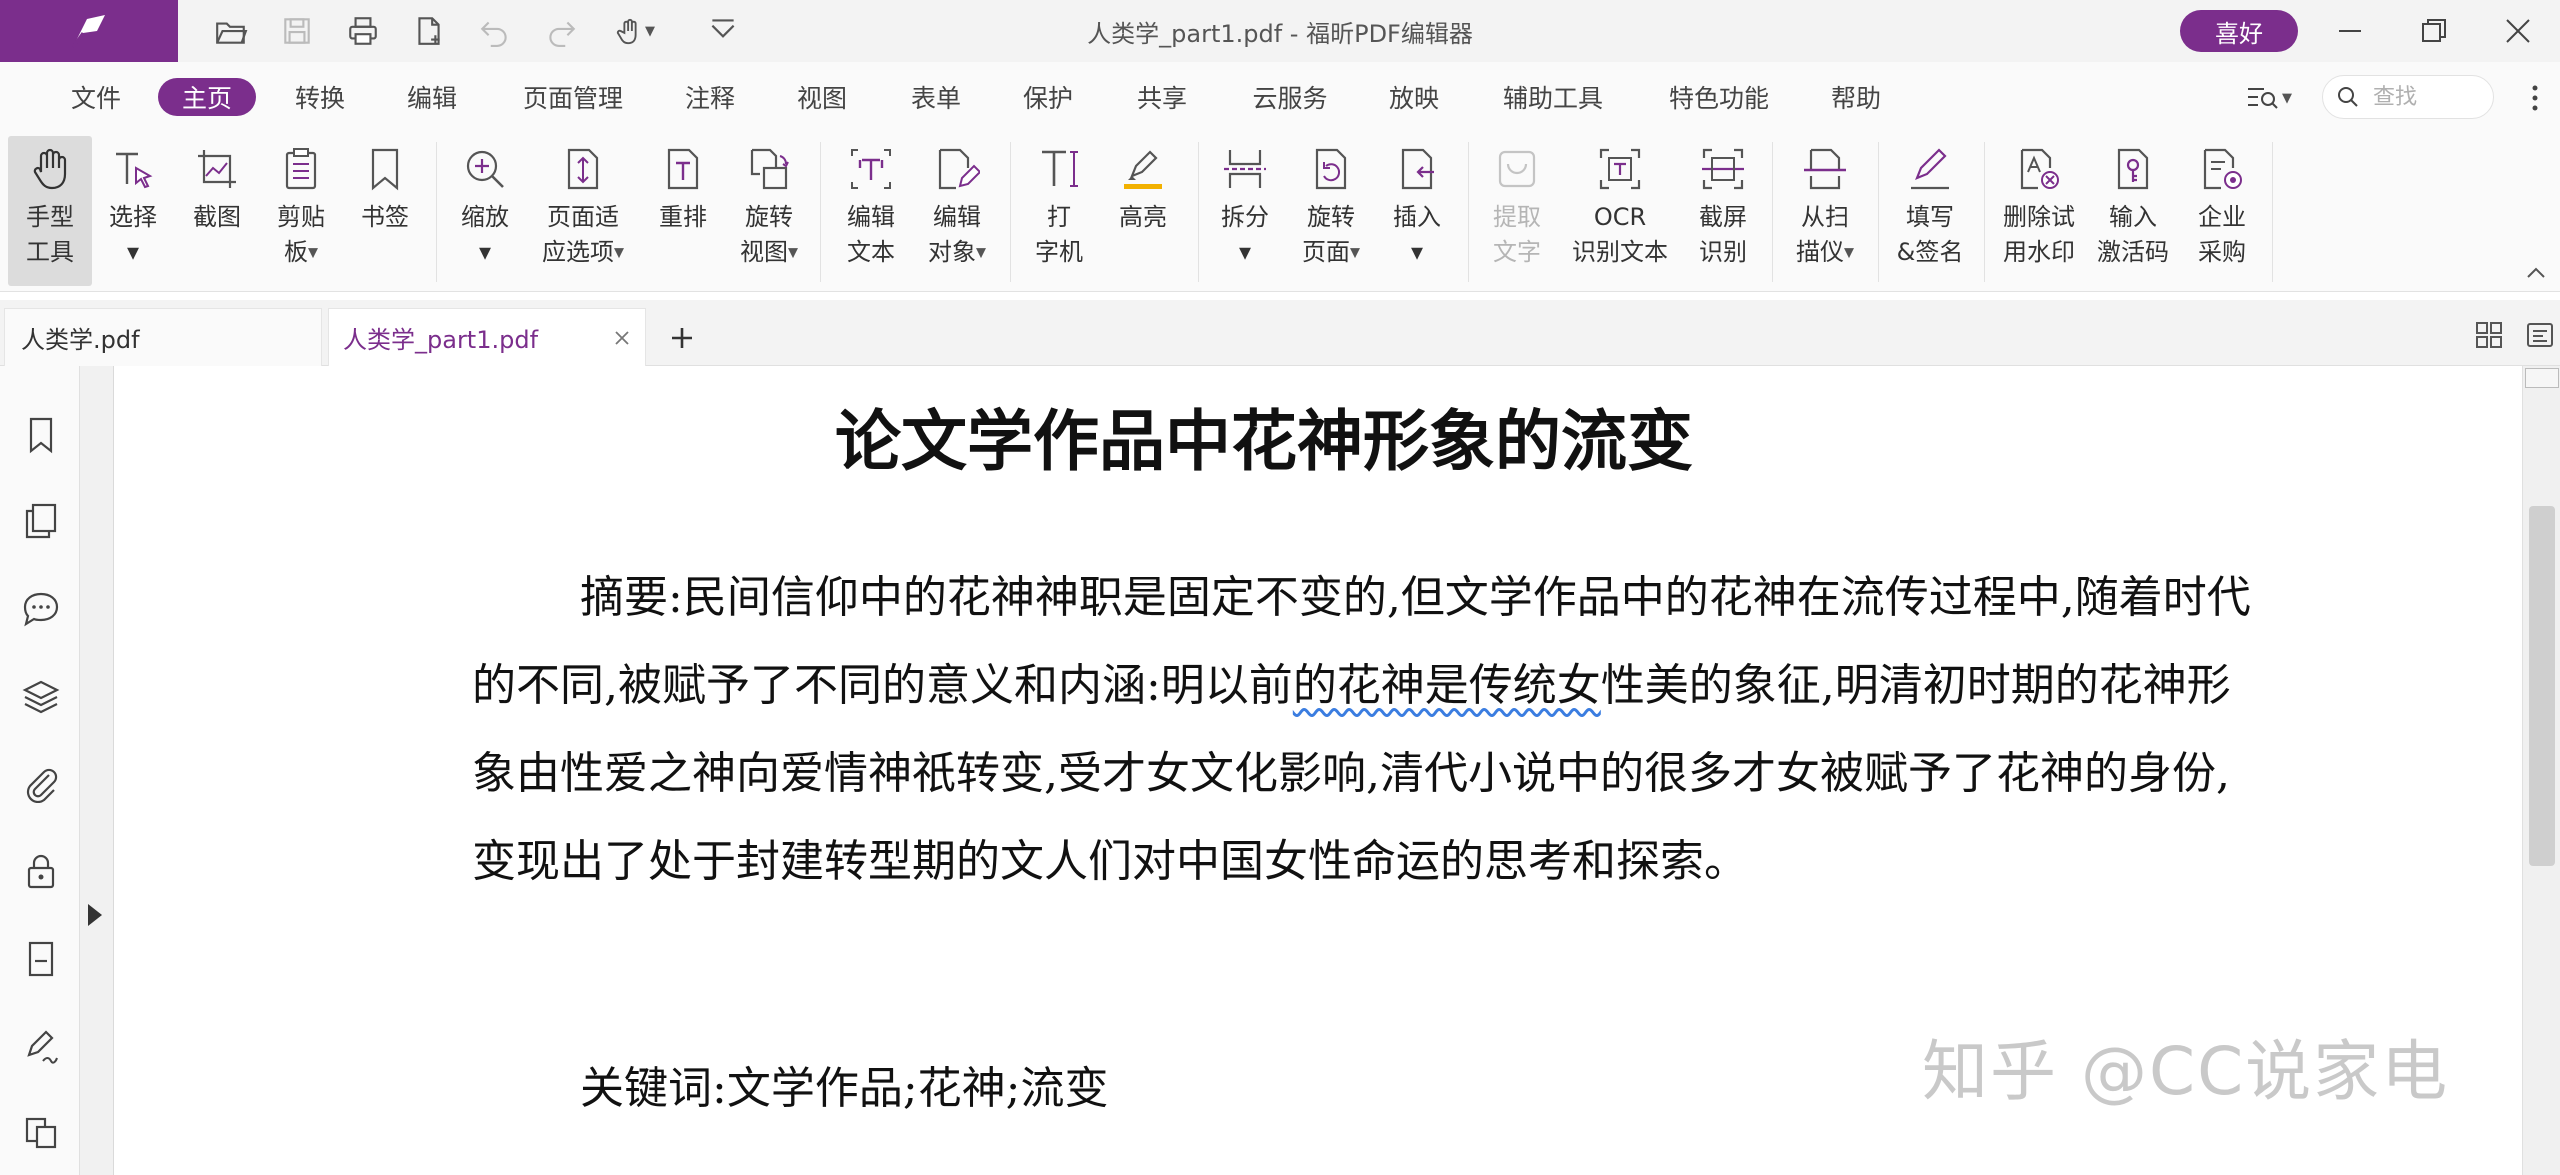 Image resolution: width=2560 pixels, height=1175 pixels. I want to click on menu-edit: 编辑, so click(432, 97).